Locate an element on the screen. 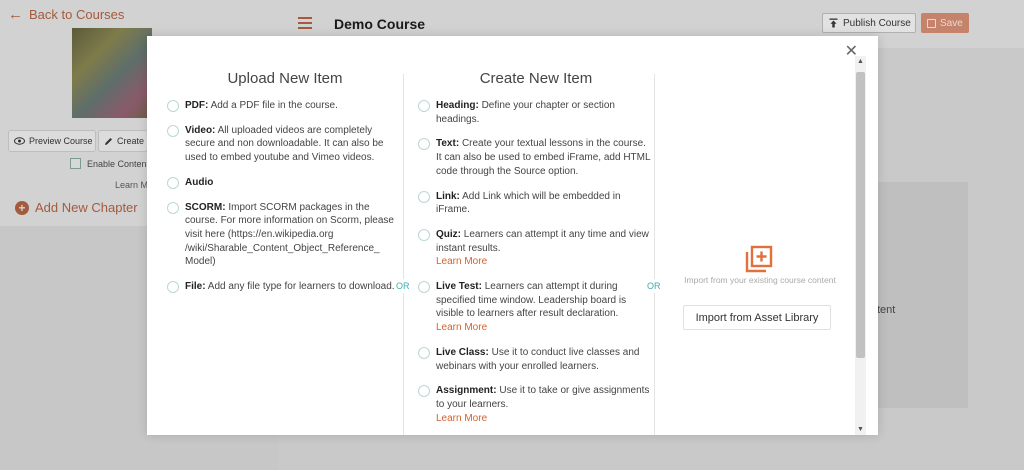  add-library-icon is located at coordinates (759, 259).